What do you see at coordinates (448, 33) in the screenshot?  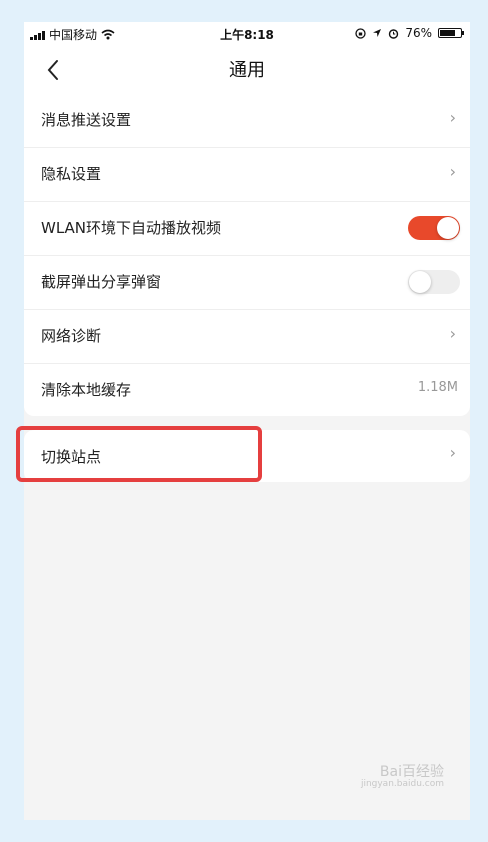 I see `battery-fill` at bounding box center [448, 33].